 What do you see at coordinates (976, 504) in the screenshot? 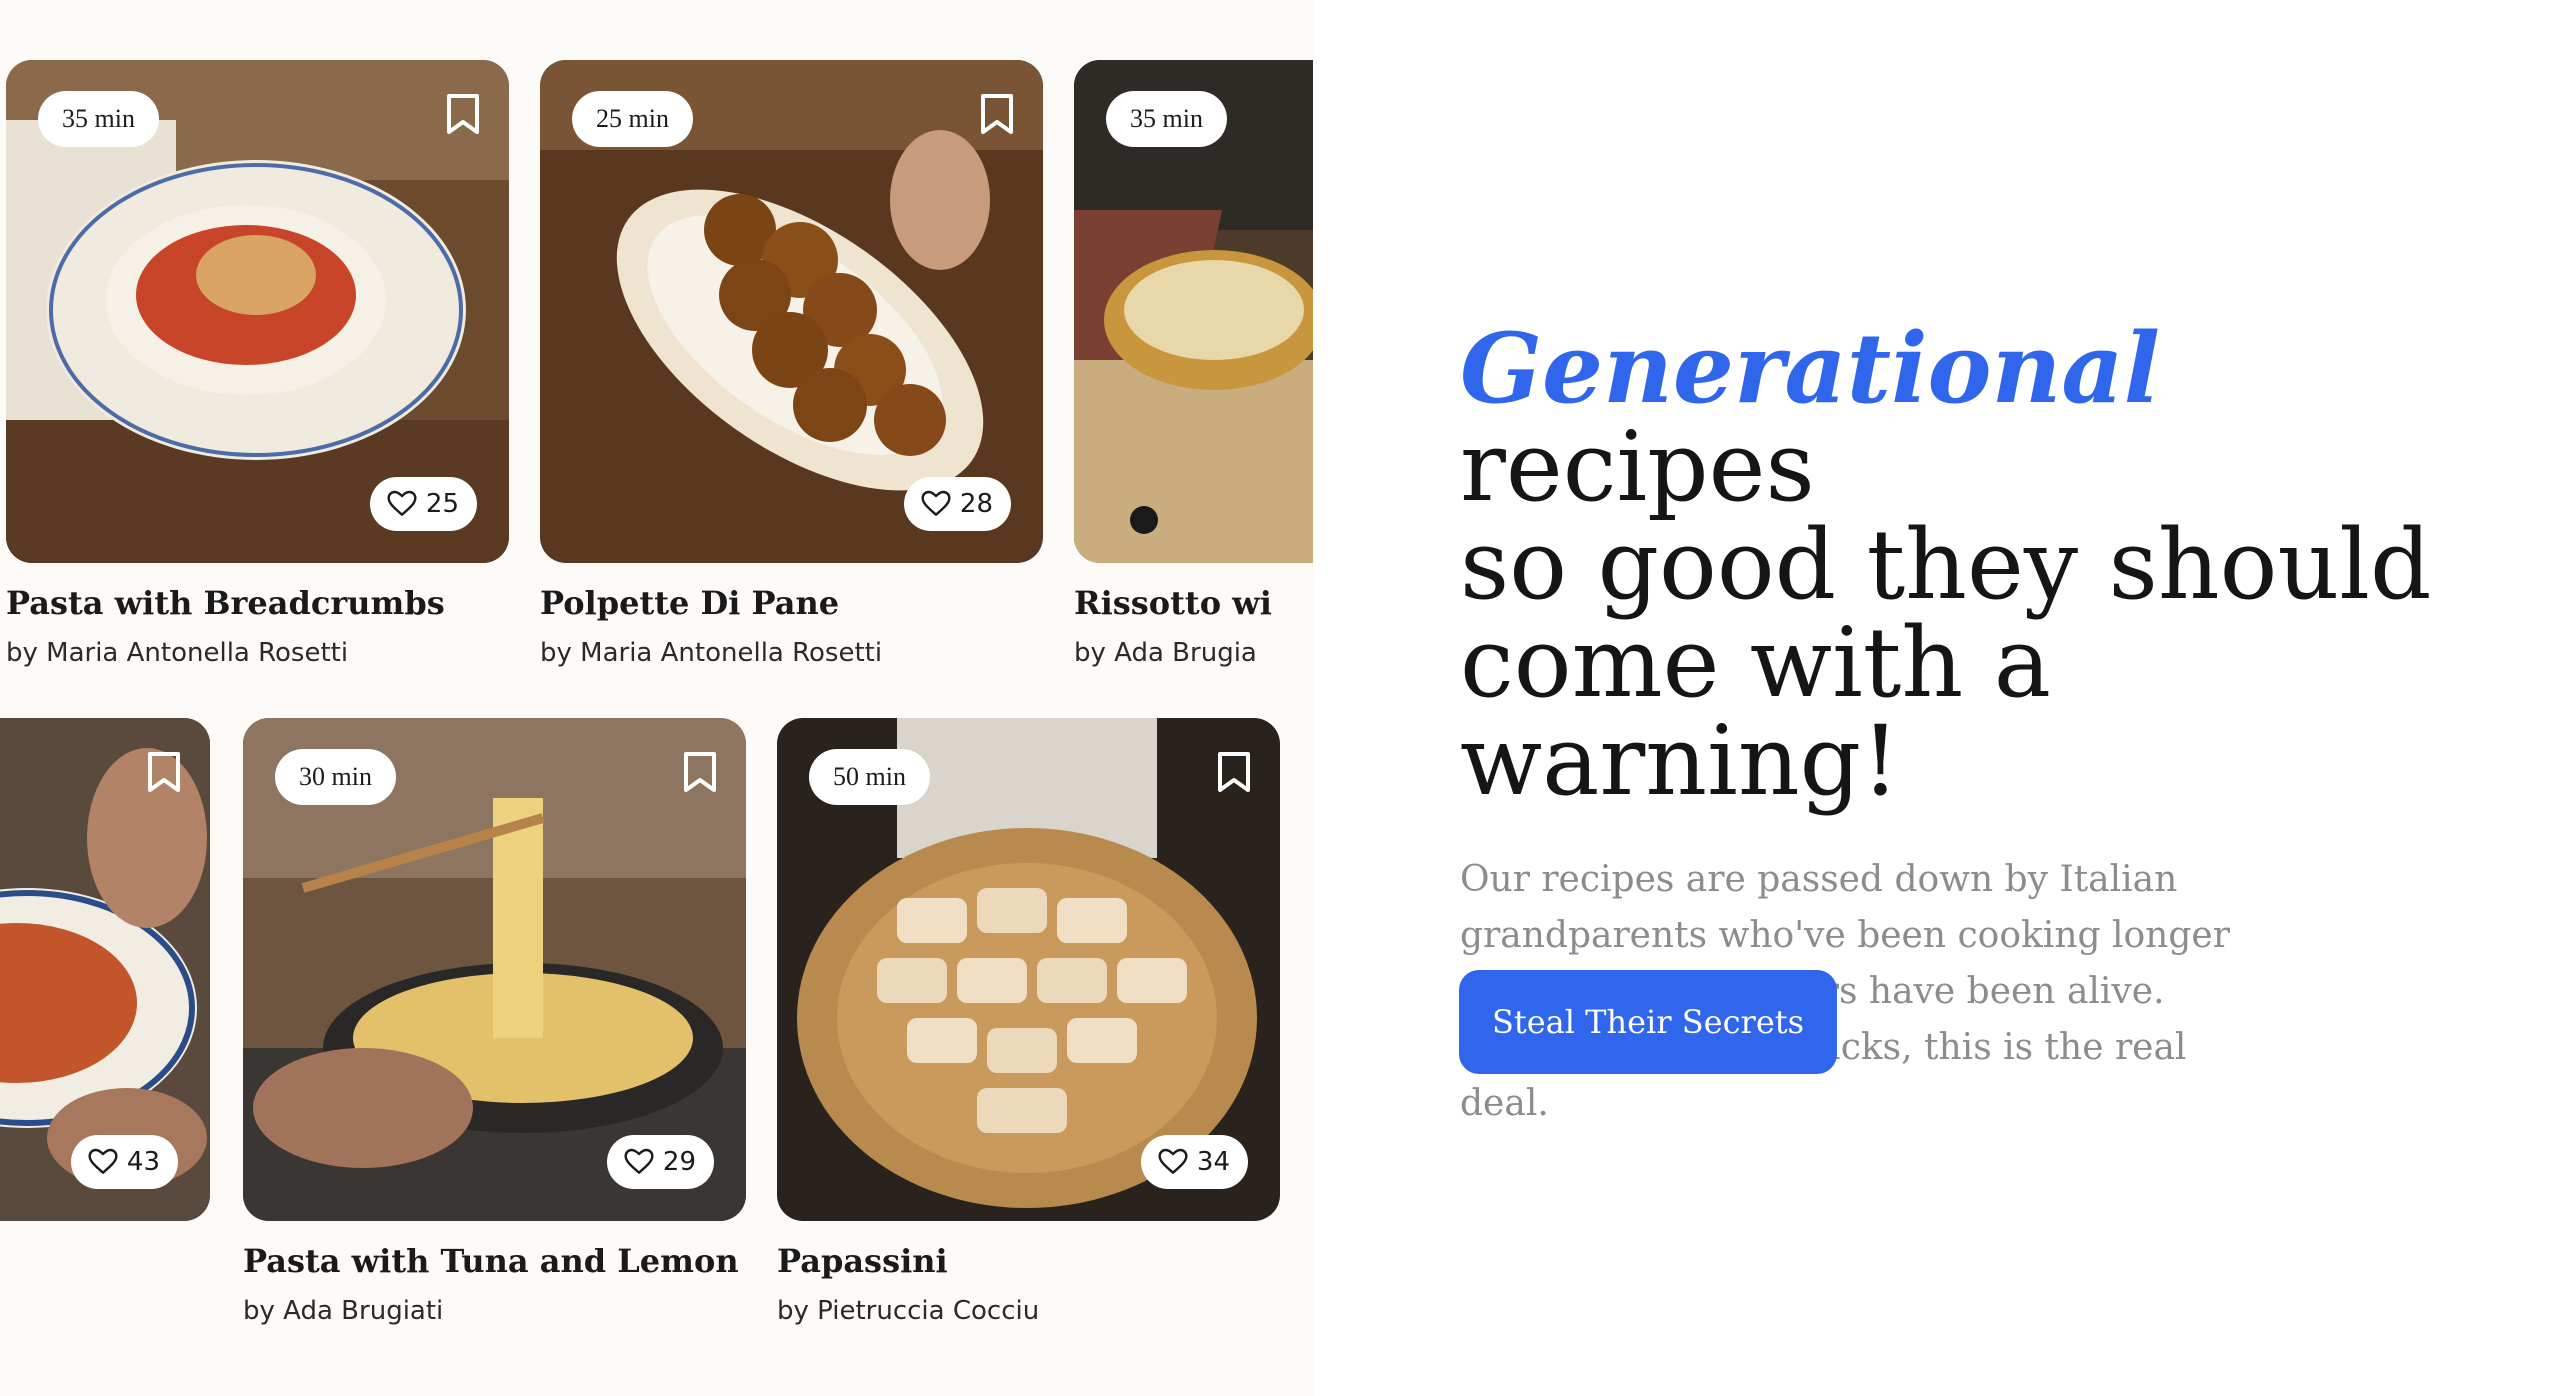
I see `likes-count: 28` at bounding box center [976, 504].